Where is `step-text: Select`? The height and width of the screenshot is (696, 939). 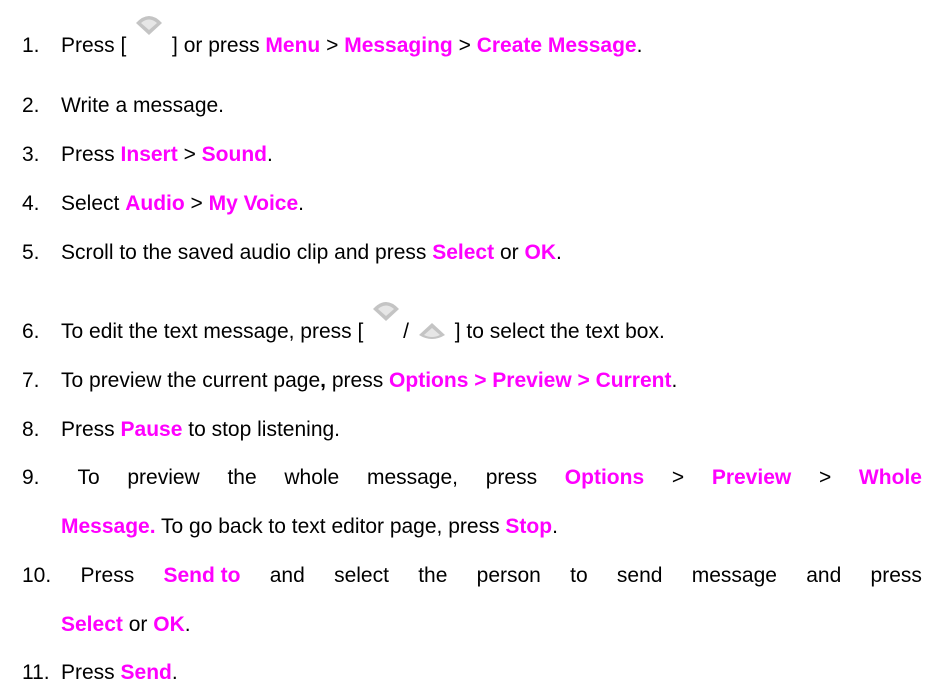 step-text: Select is located at coordinates (90, 203).